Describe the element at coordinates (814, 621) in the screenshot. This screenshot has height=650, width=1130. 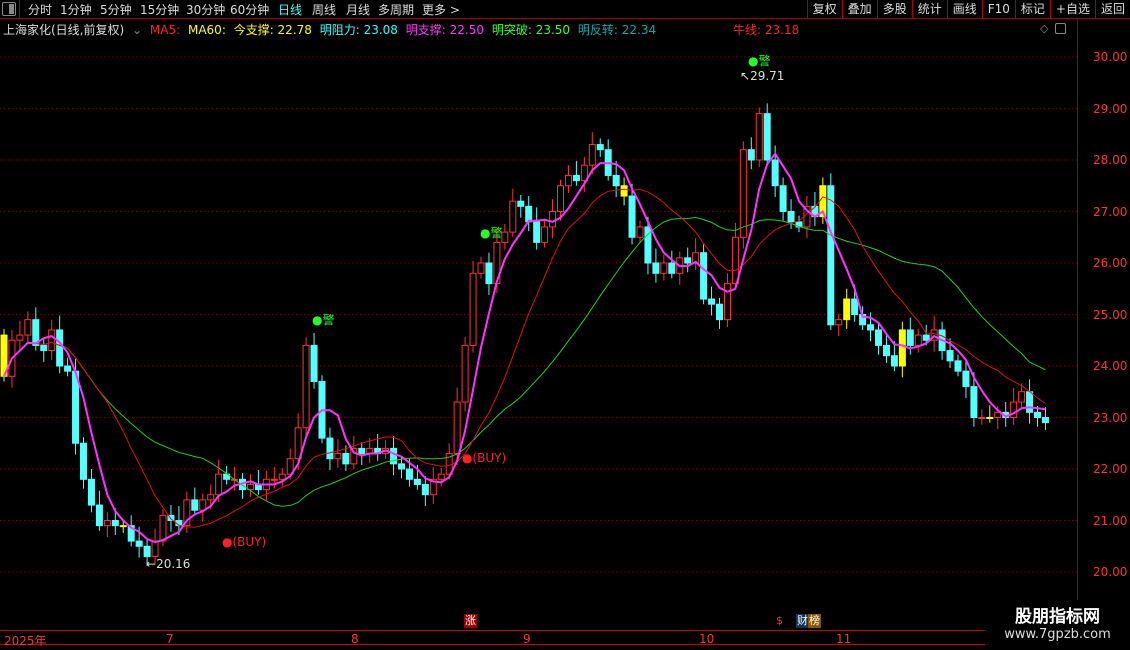
I see `bang-badge: 榜` at that location.